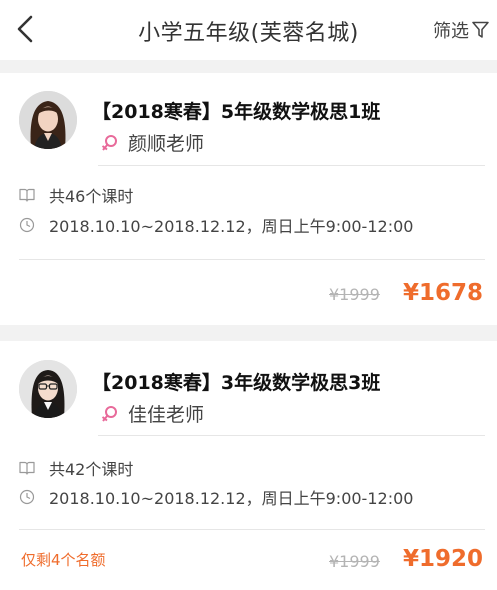 This screenshot has height=590, width=497. What do you see at coordinates (443, 293) in the screenshot?
I see `sale-price: ¥1678` at bounding box center [443, 293].